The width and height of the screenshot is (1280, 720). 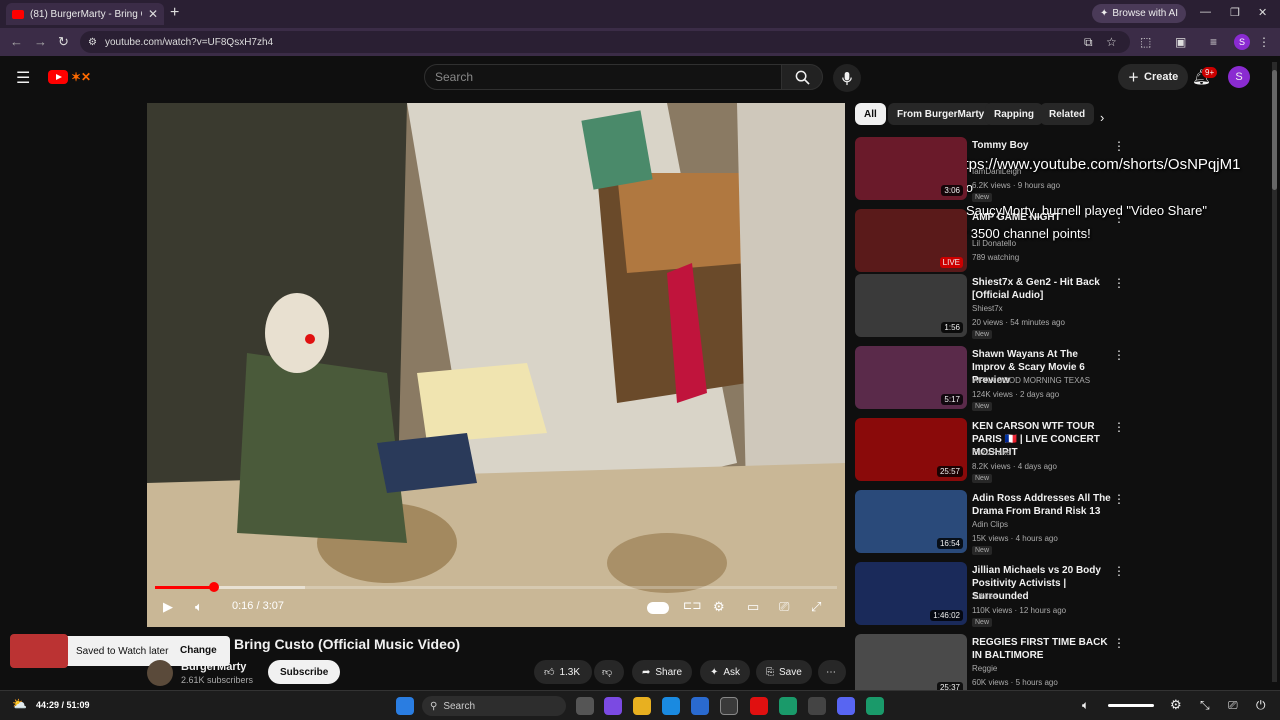 What do you see at coordinates (753, 607) in the screenshot?
I see `miniplayer-icon: ▭` at bounding box center [753, 607].